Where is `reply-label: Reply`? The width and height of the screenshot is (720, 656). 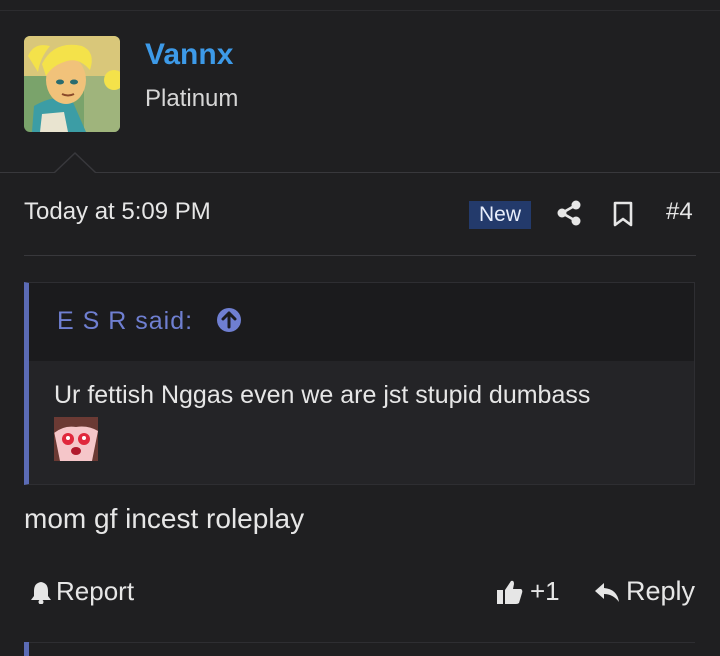 reply-label: Reply is located at coordinates (661, 591).